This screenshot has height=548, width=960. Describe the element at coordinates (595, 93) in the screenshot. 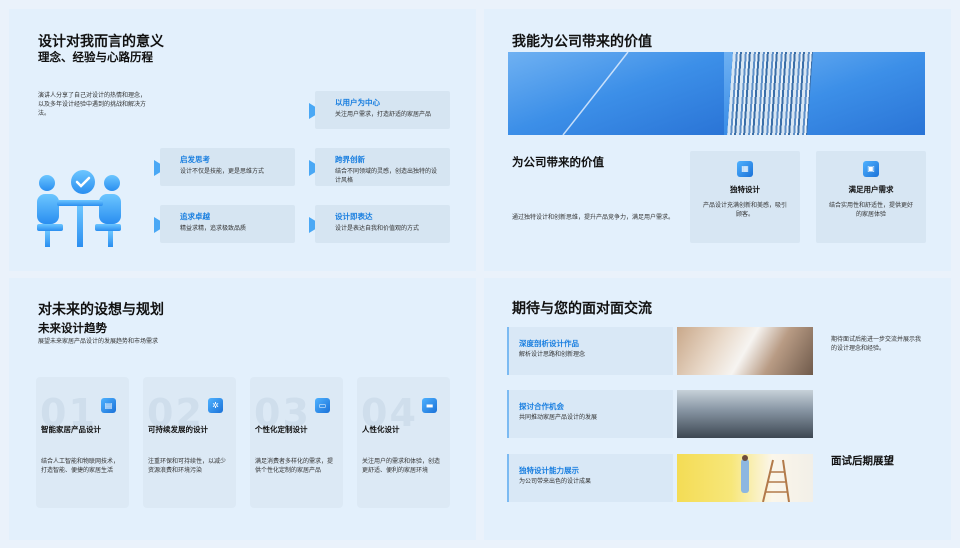

I see `contrail-graphic` at that location.